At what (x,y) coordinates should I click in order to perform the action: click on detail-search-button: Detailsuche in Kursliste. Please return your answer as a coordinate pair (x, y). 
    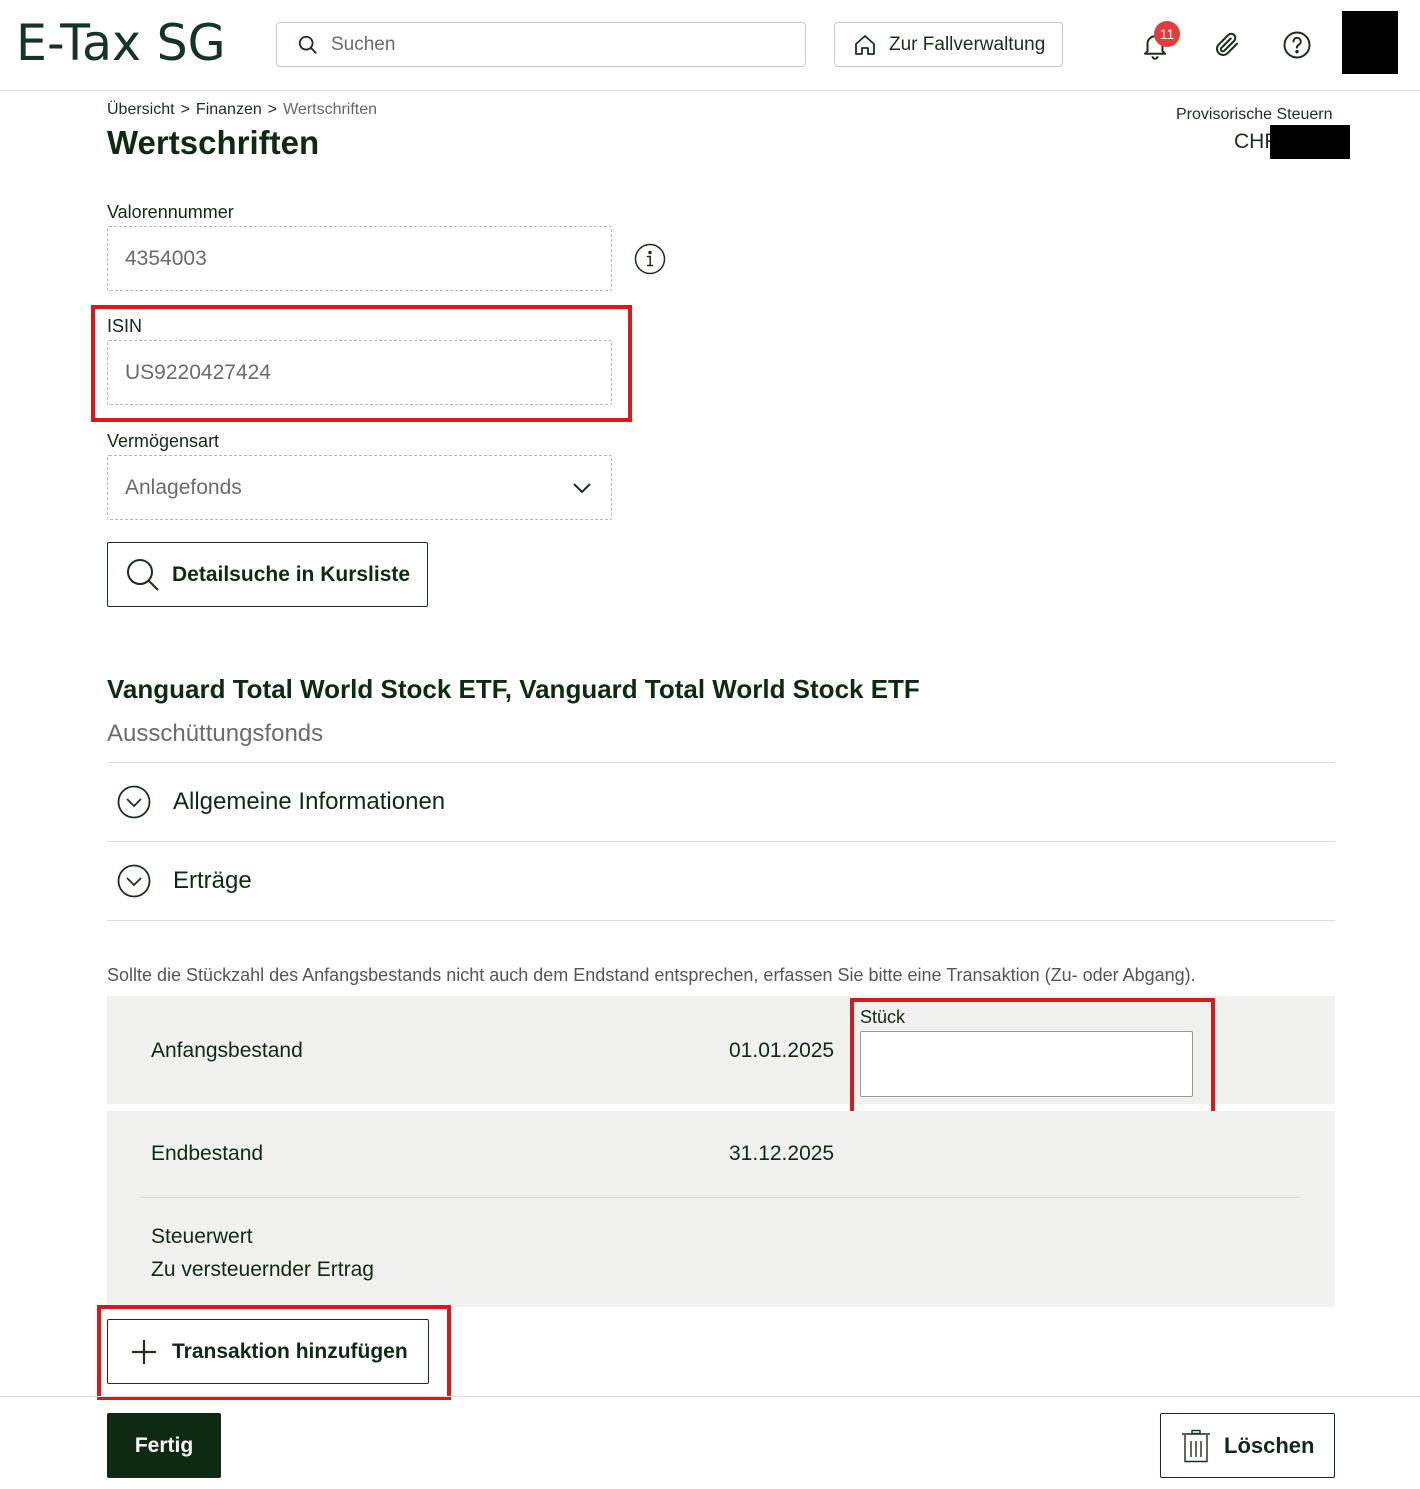
    Looking at the image, I should click on (267, 574).